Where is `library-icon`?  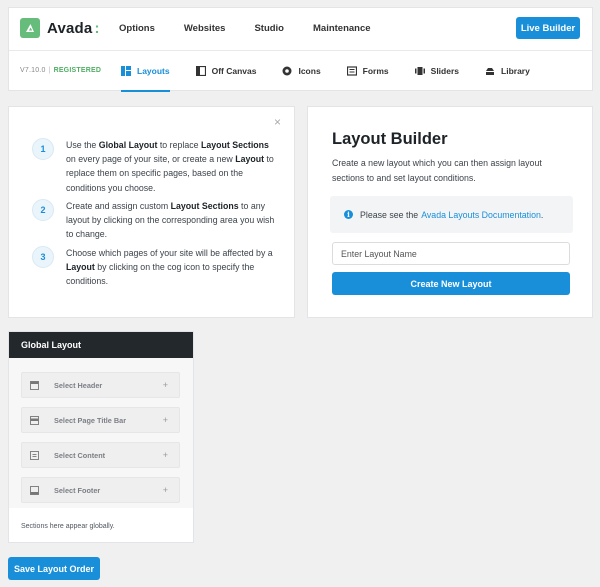
library-icon is located at coordinates (490, 71).